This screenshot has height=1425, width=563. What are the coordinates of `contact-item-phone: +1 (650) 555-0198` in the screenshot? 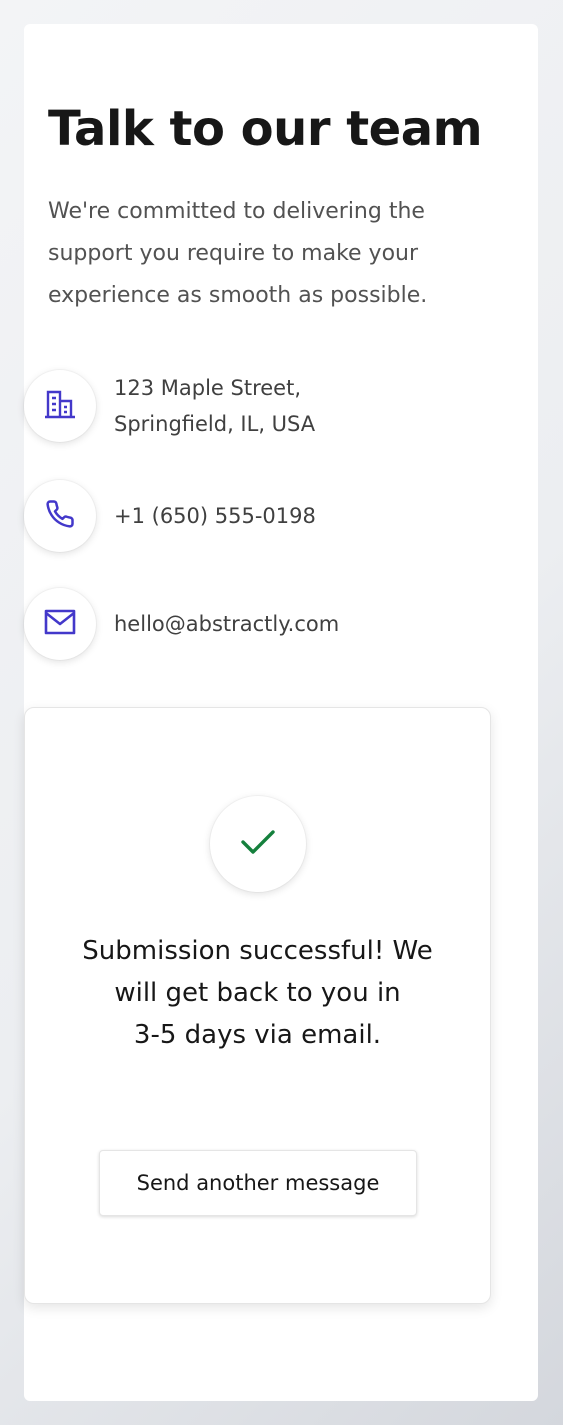 It's located at (170, 516).